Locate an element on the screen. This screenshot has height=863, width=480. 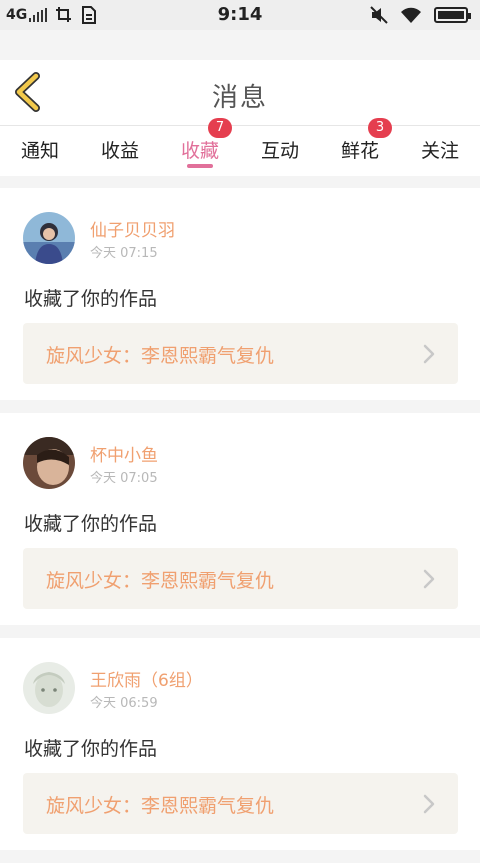
status-right is located at coordinates (420, 15).